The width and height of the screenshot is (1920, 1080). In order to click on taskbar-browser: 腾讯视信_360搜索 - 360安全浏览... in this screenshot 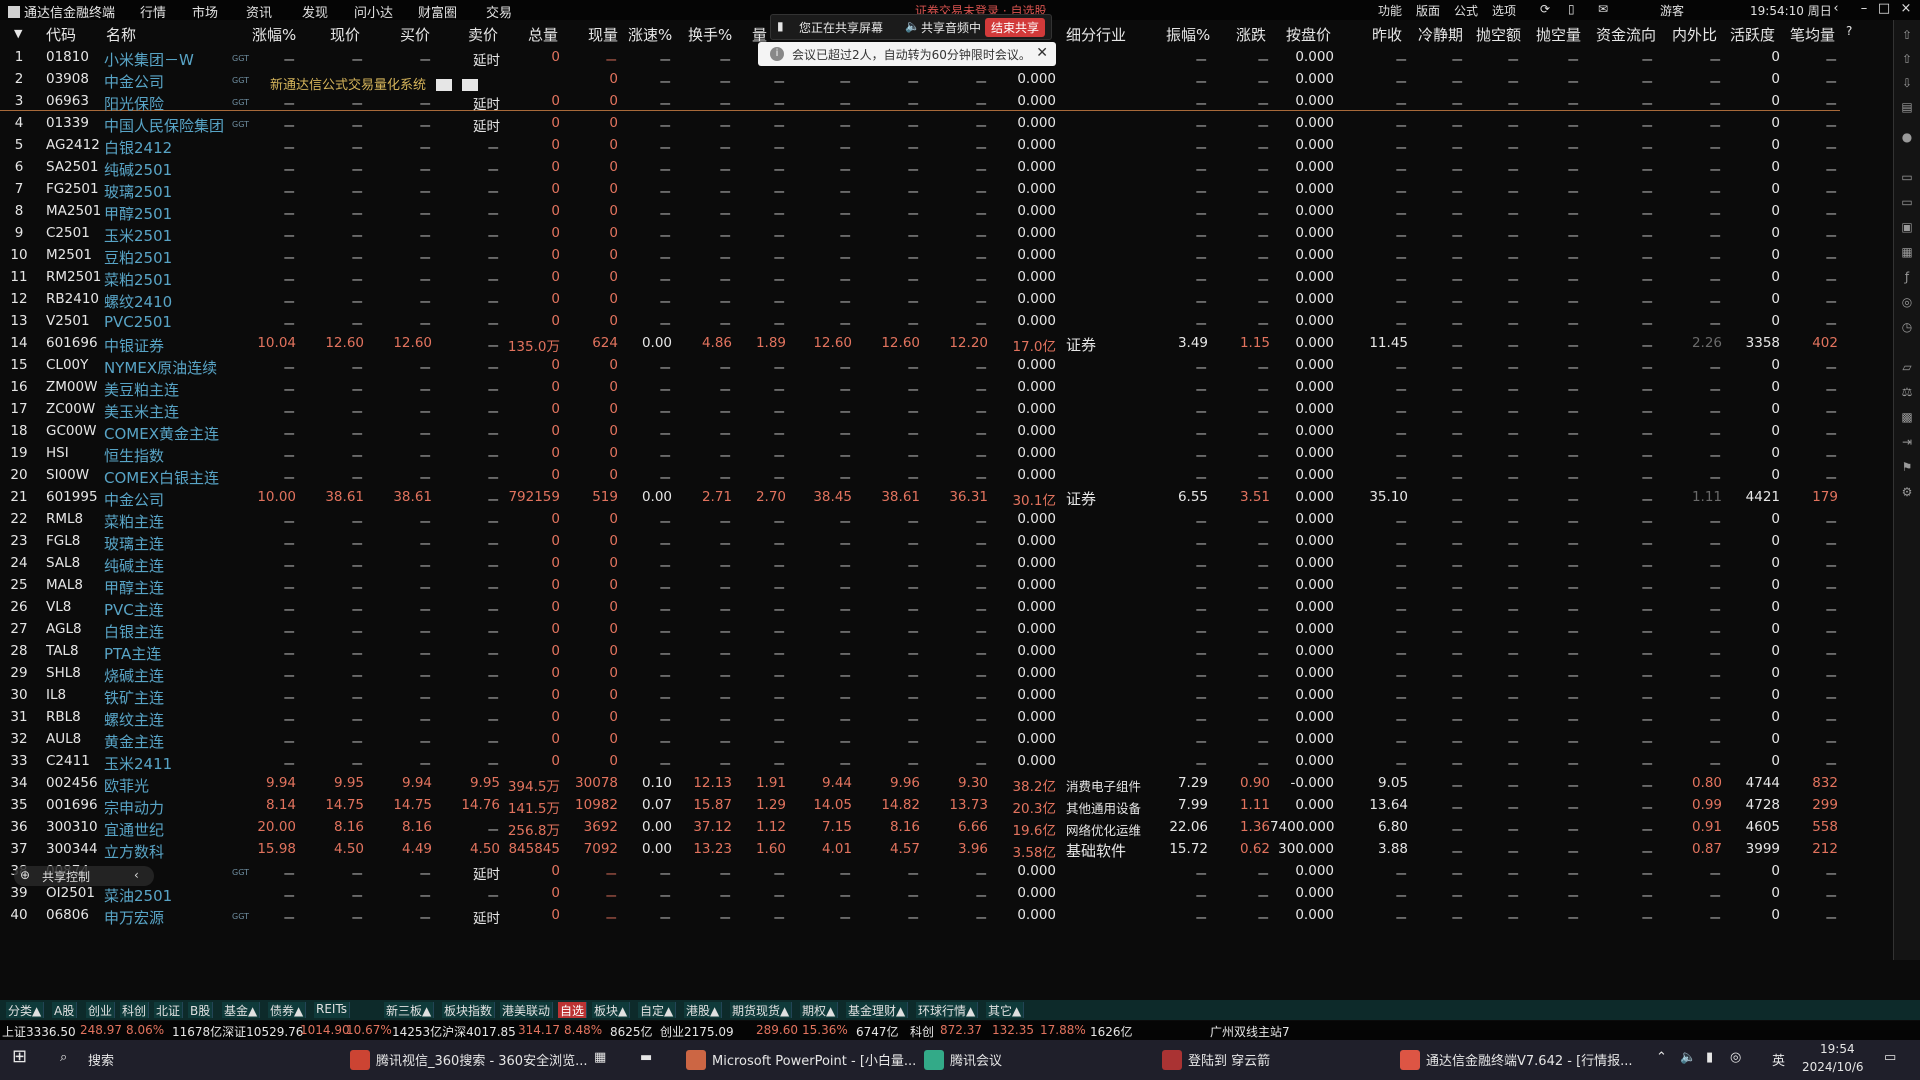, I will do `click(468, 1060)`.